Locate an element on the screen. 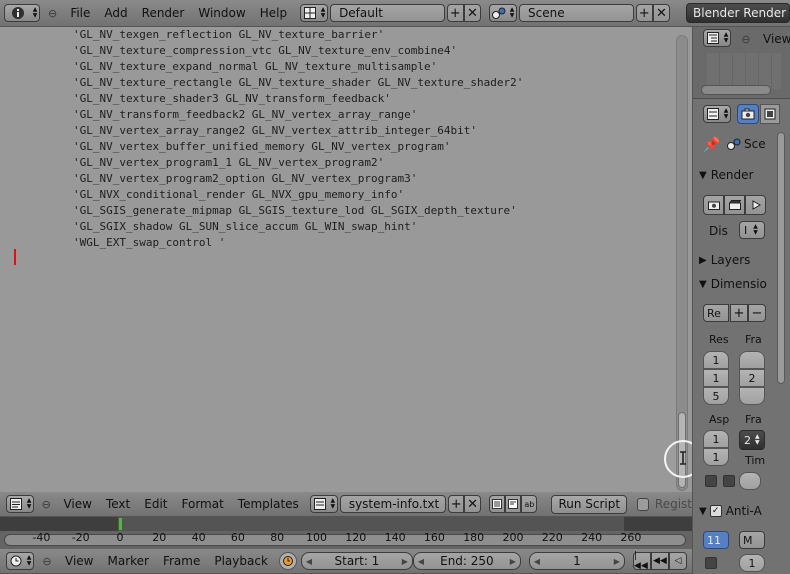 This screenshot has width=790, height=574. render-animation-button is located at coordinates (734, 205).